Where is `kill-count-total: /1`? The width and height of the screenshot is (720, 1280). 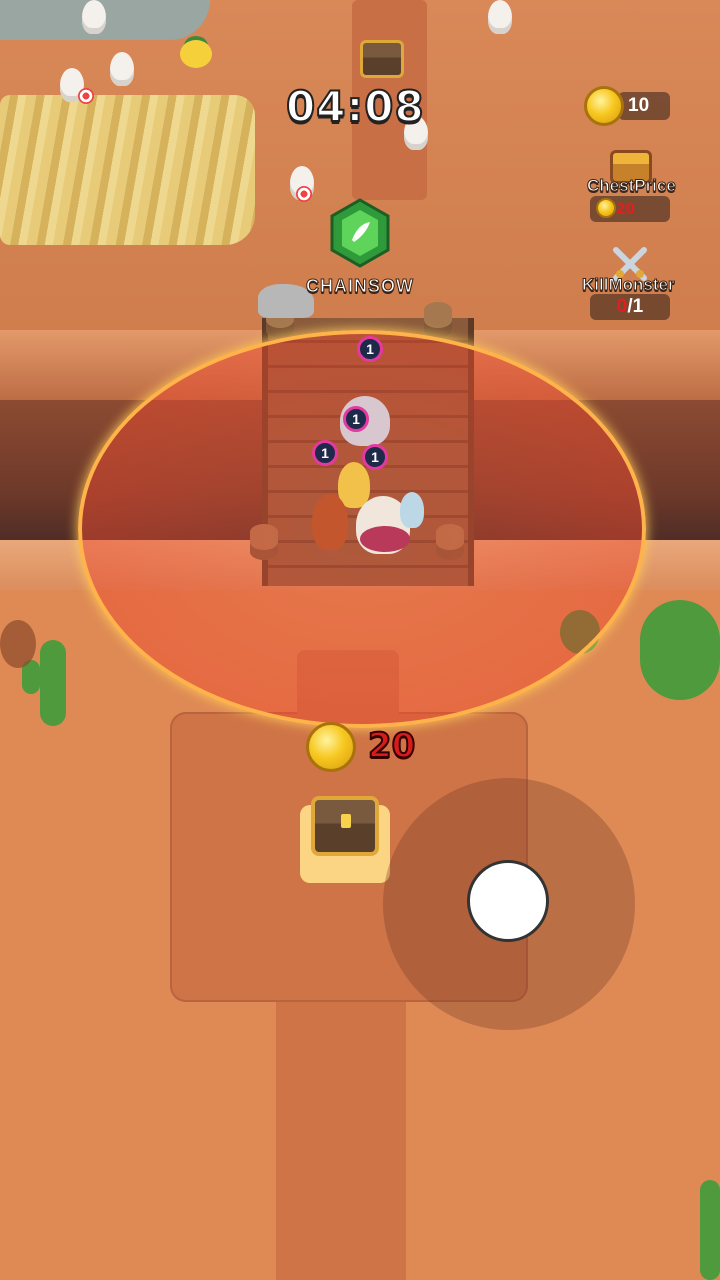 kill-count-total: /1 is located at coordinates (635, 306).